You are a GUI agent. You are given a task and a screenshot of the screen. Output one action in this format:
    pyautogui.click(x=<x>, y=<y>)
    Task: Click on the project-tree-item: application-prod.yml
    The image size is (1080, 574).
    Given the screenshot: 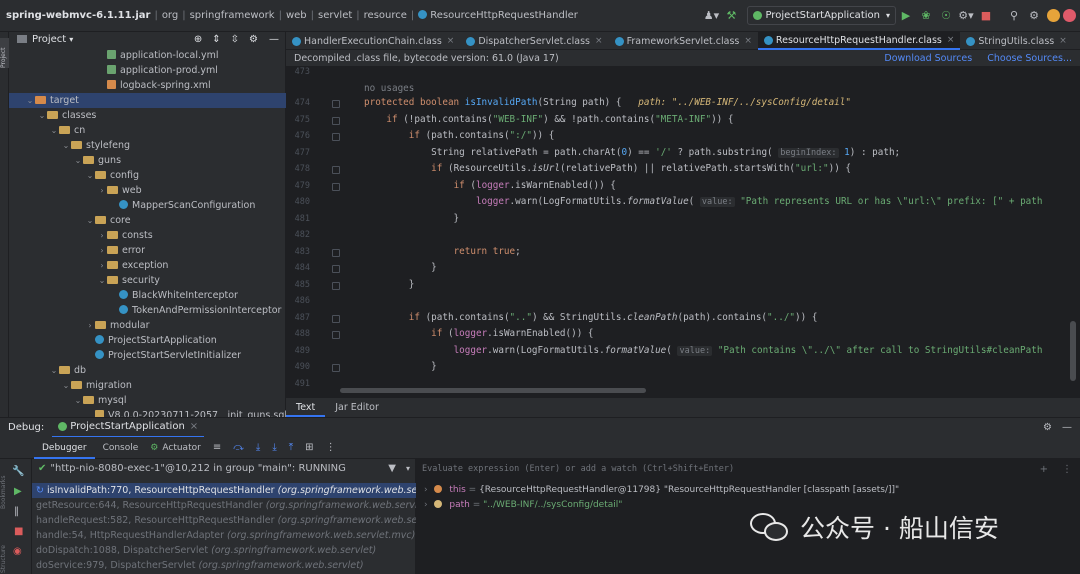 What is the action you would take?
    pyautogui.click(x=147, y=70)
    